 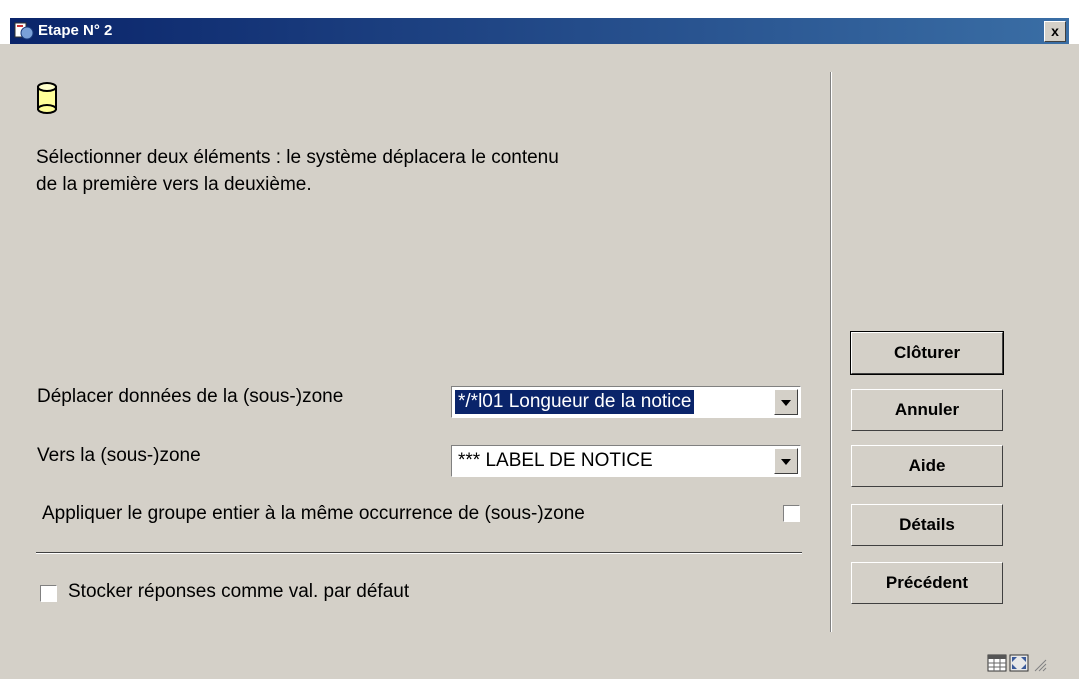 What do you see at coordinates (555, 460) in the screenshot?
I see `target-field-value: *** LABEL DE NOTICE` at bounding box center [555, 460].